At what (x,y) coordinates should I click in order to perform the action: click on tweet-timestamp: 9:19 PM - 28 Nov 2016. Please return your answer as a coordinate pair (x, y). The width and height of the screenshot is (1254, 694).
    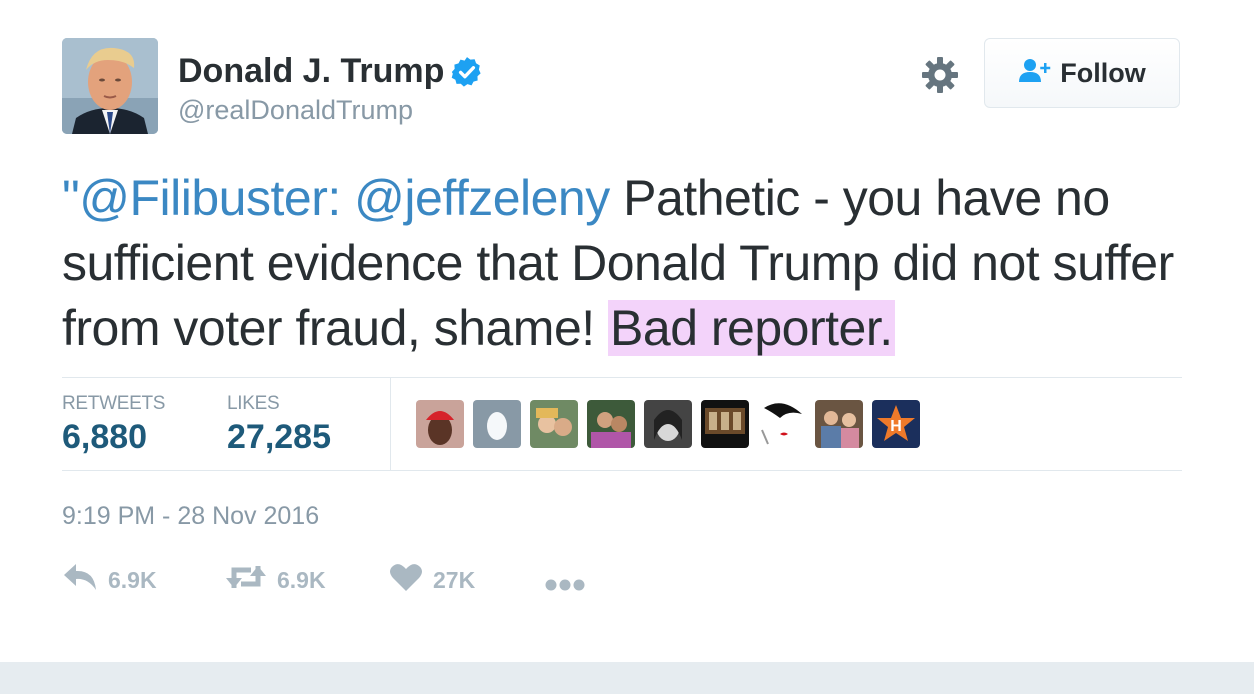
    Looking at the image, I should click on (190, 516).